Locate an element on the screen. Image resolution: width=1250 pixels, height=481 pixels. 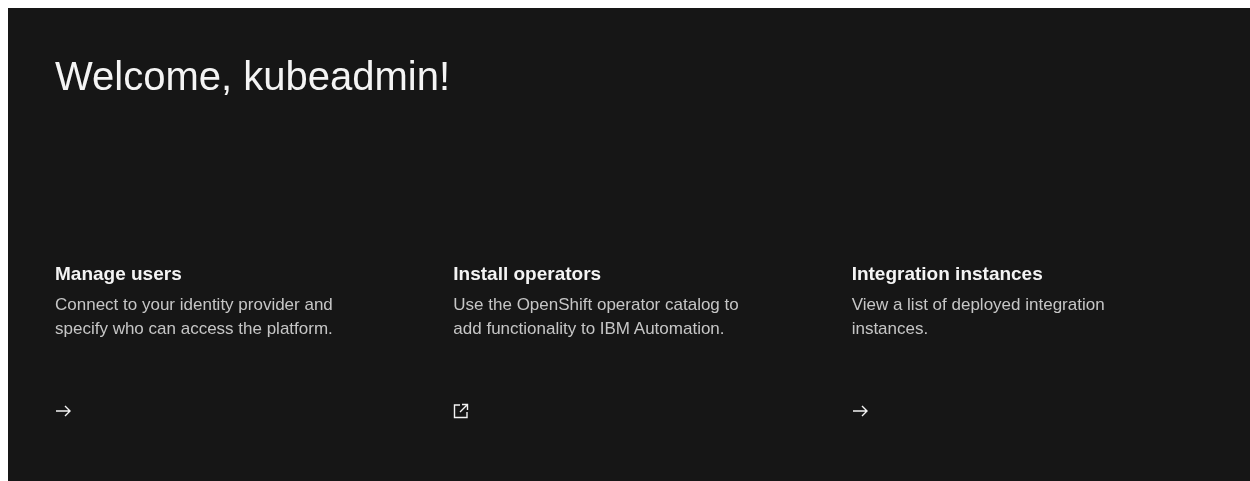
card-title: Integration instances is located at coordinates (947, 274).